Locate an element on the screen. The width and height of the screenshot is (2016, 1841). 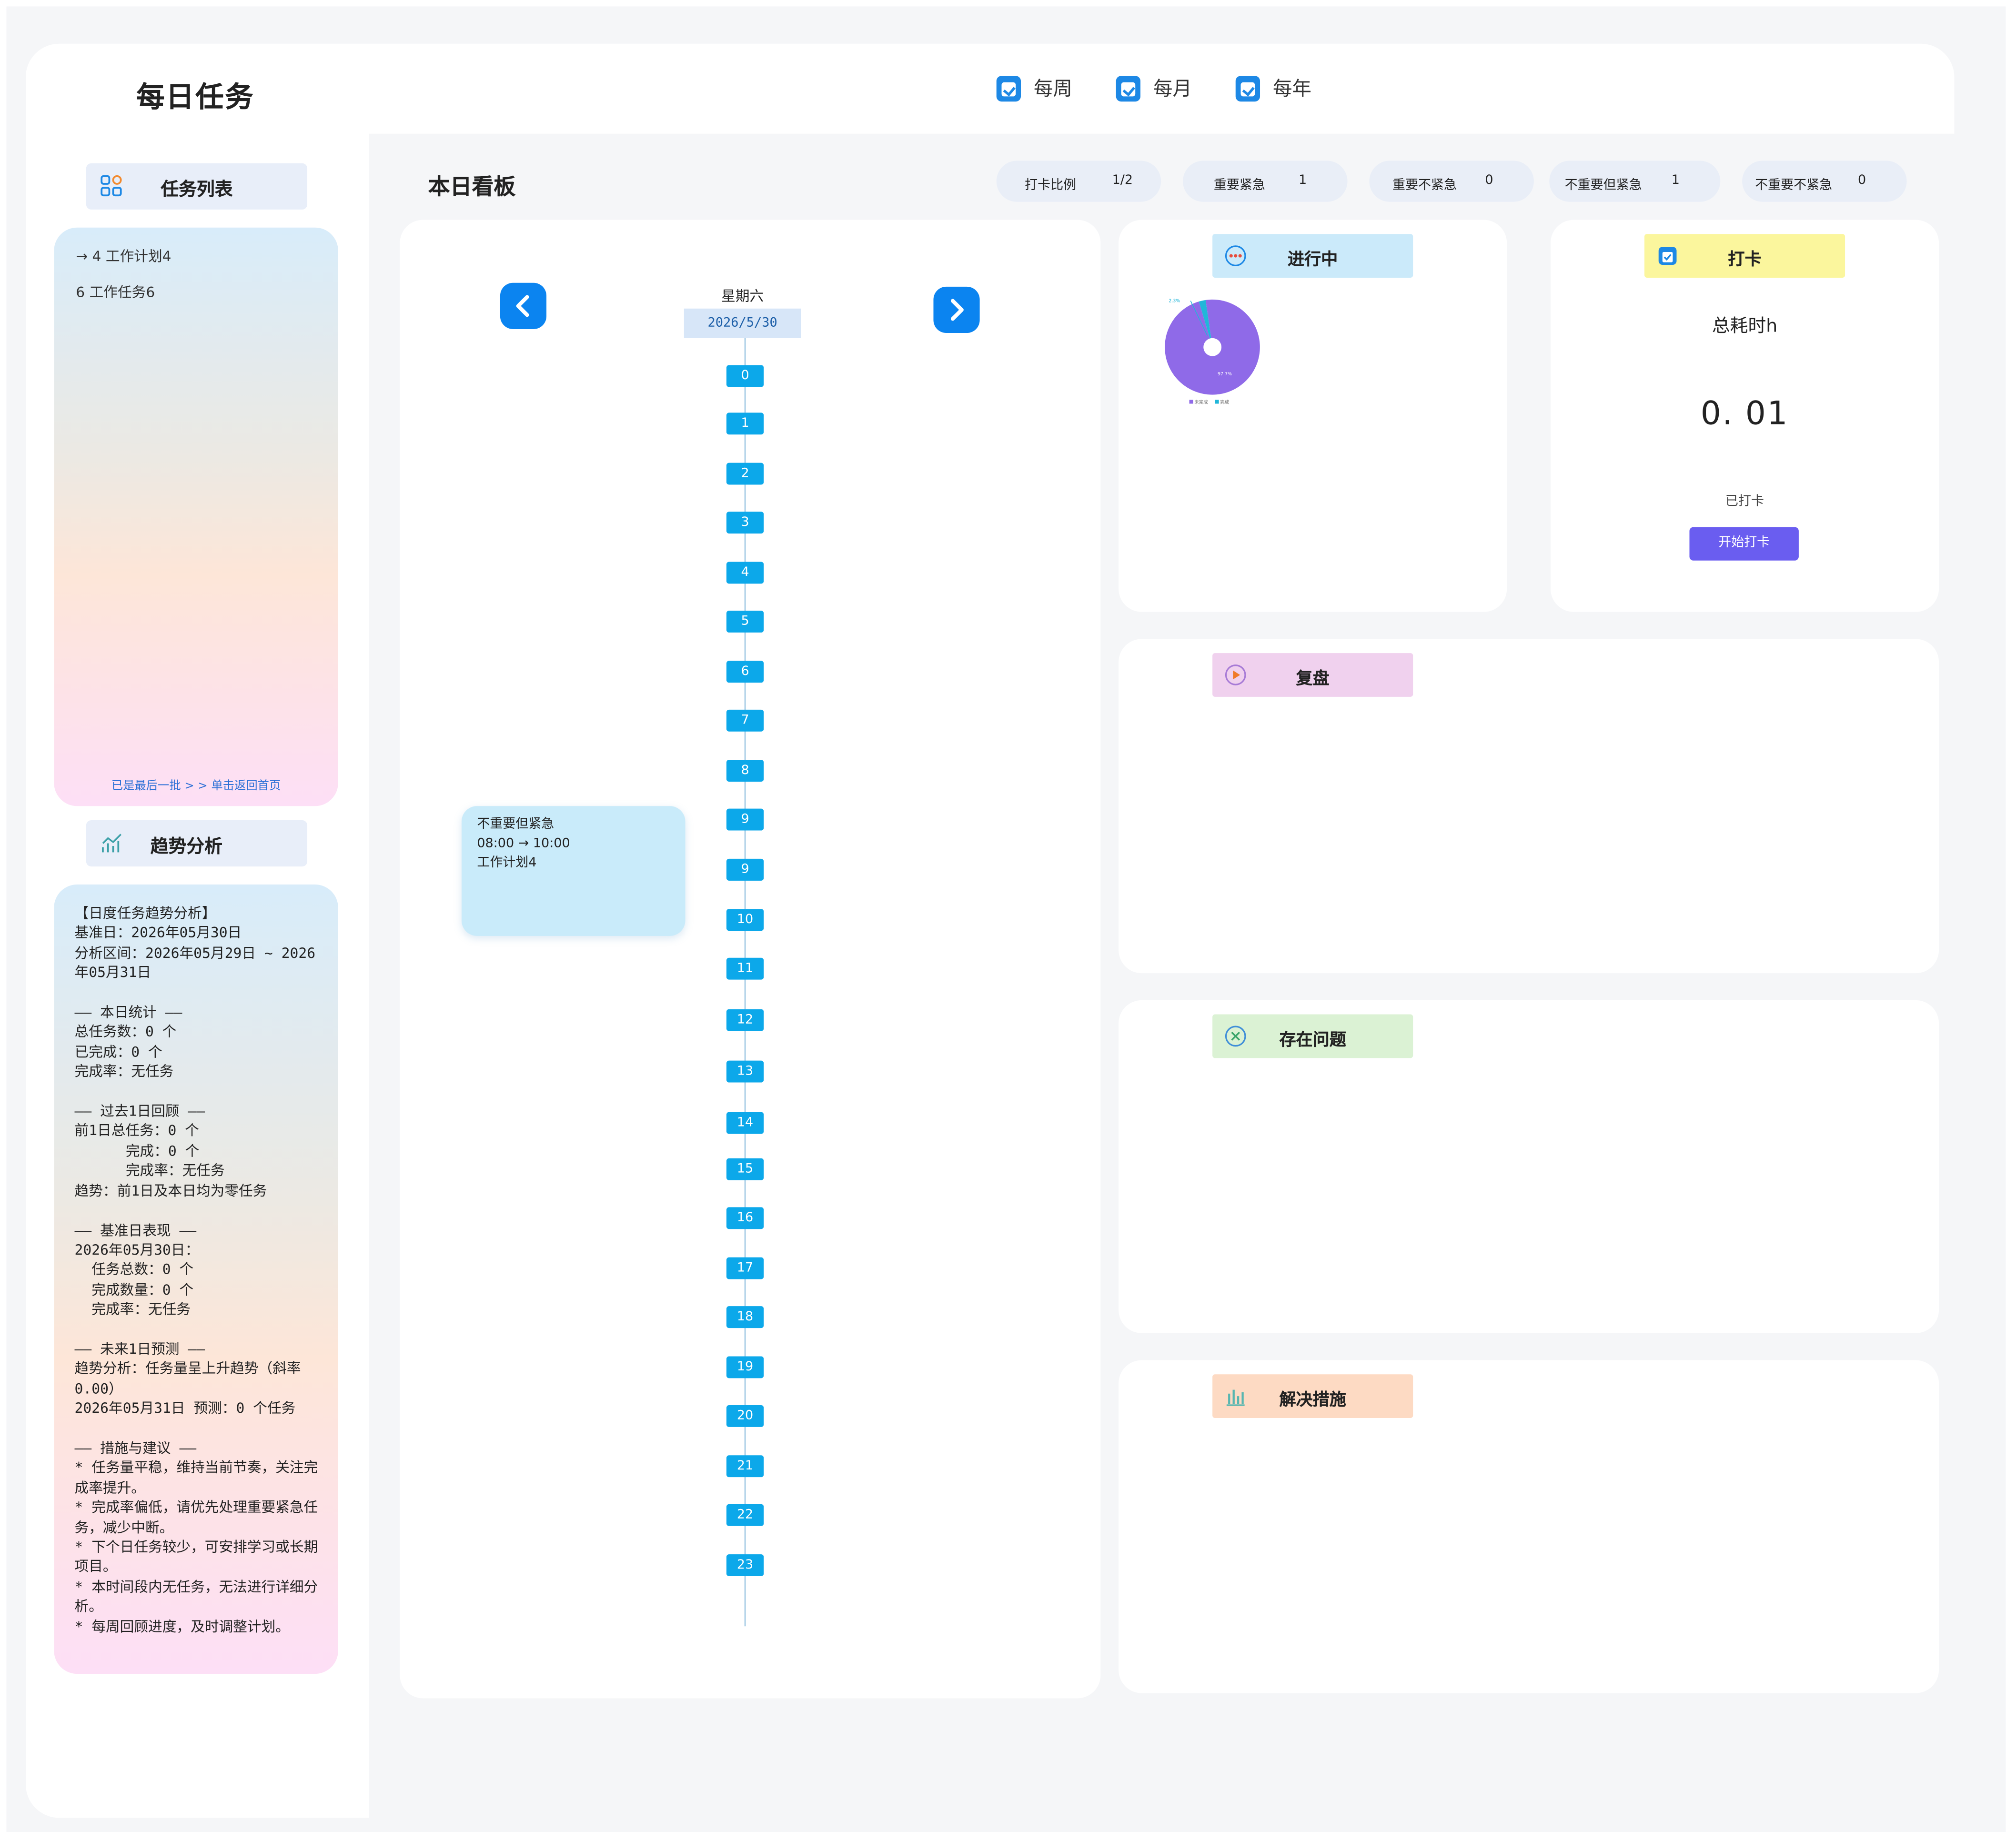
solutions-title: 解决措施 is located at coordinates (1312, 1400).